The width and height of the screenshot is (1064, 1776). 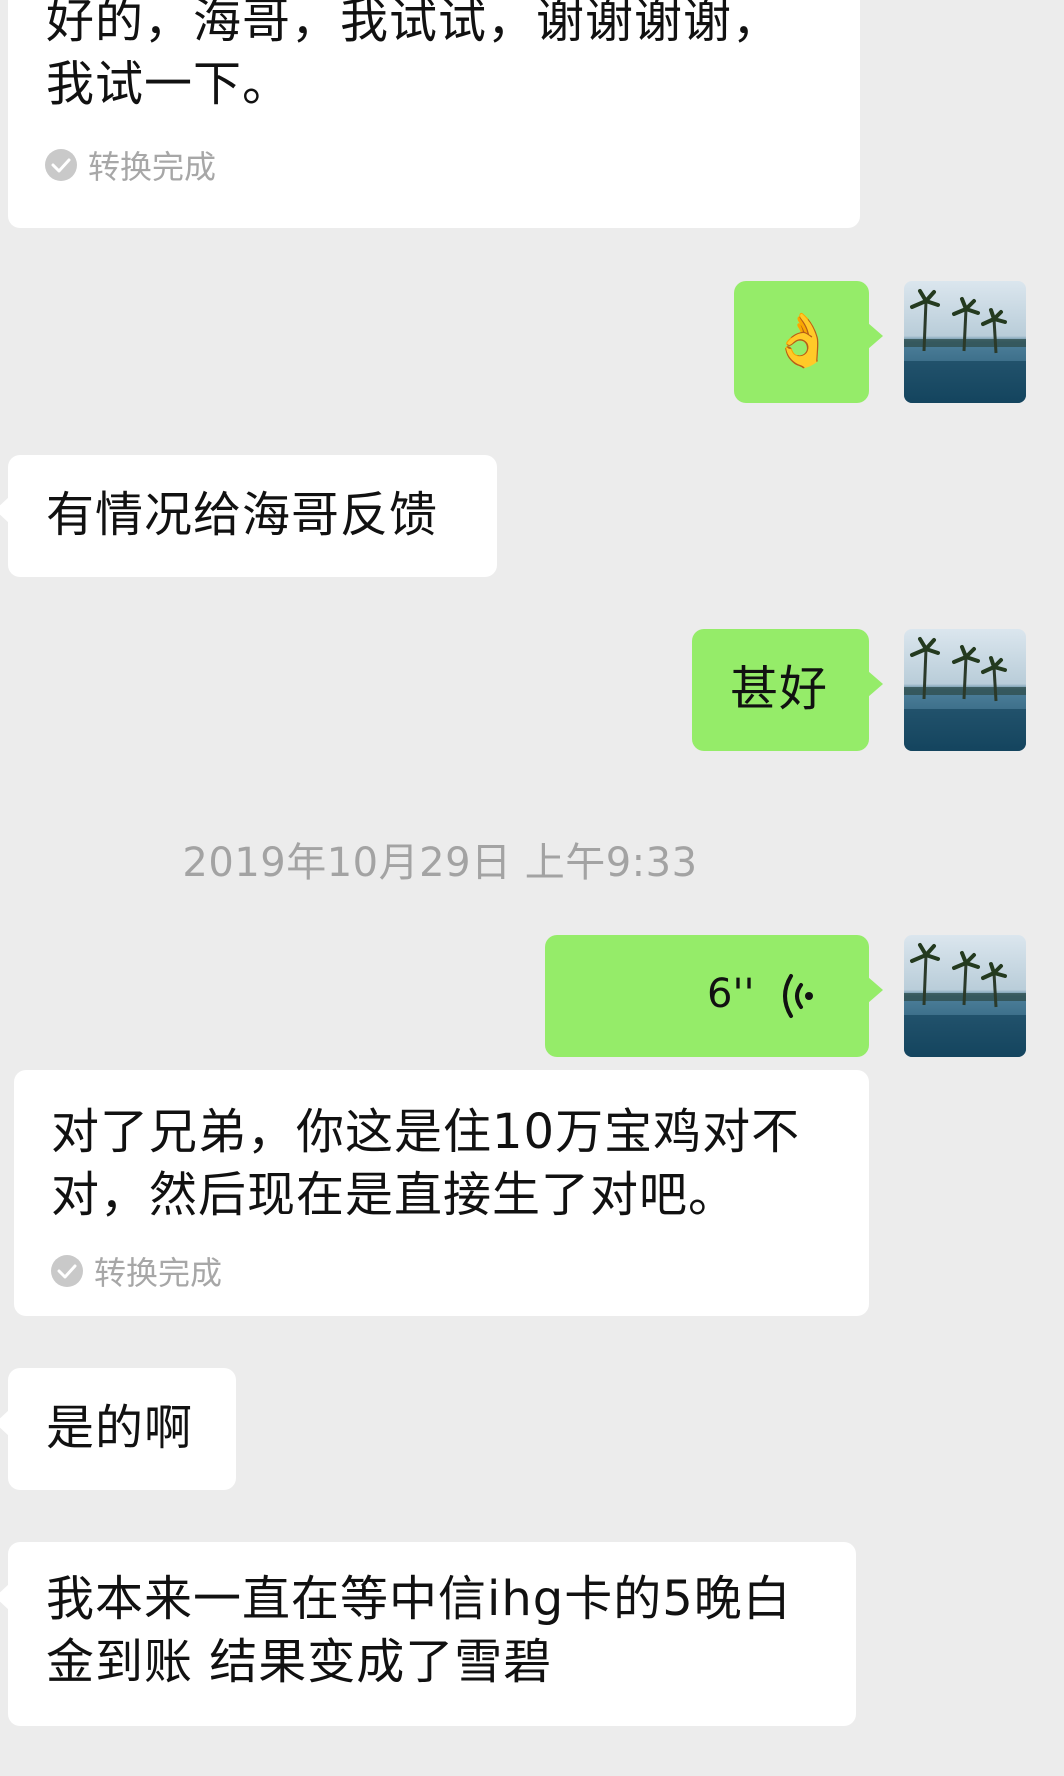 I want to click on message-text: 有情况给海哥反馈, so click(x=242, y=515).